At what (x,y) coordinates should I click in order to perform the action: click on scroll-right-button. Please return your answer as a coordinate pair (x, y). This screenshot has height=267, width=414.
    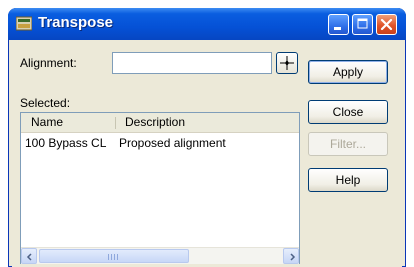
    Looking at the image, I should click on (291, 256).